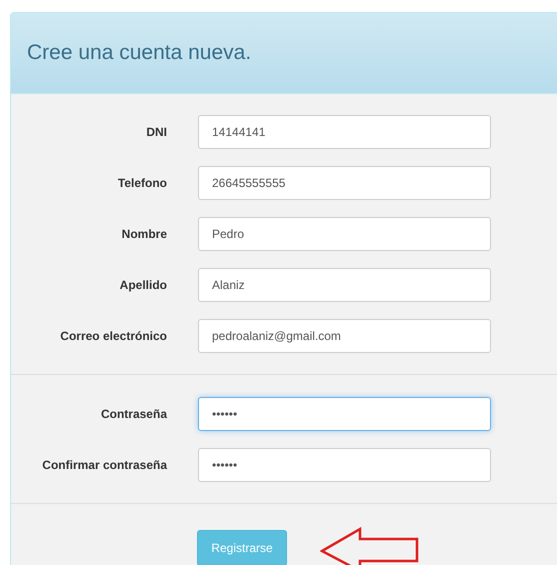  What do you see at coordinates (344, 336) in the screenshot?
I see `input-field: pedroalaniz@gmail.com` at bounding box center [344, 336].